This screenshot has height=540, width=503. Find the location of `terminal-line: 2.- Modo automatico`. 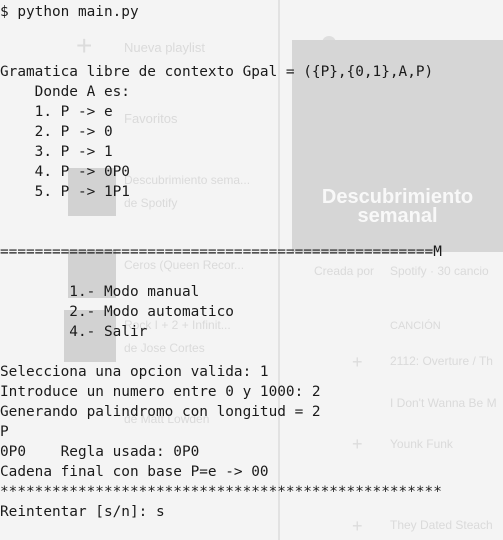

terminal-line: 2.- Modo automatico is located at coordinates (117, 312).